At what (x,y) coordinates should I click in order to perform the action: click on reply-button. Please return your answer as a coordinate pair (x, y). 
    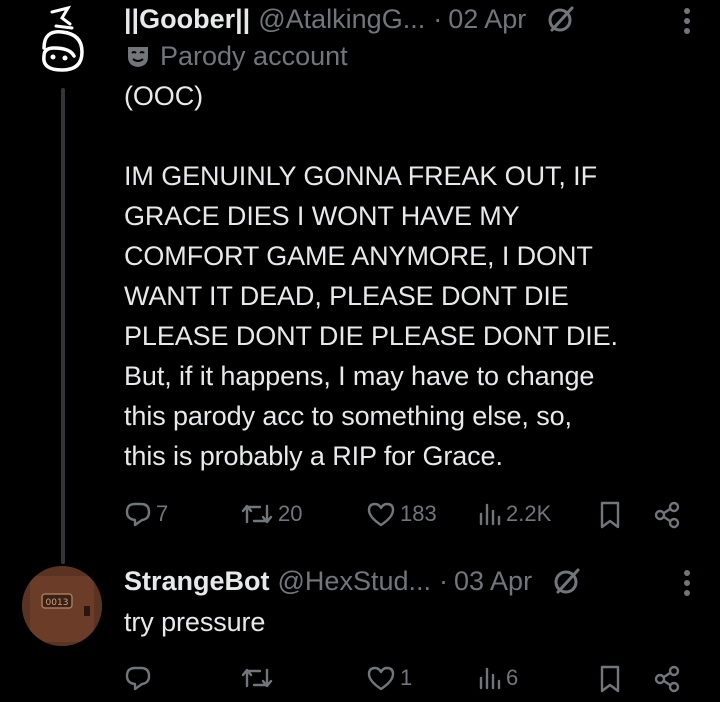
    Looking at the image, I should click on (140, 678).